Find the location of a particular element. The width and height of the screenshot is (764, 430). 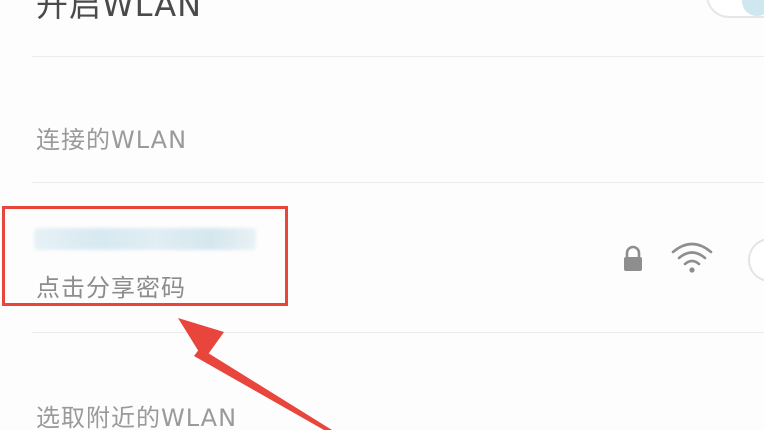

connected-wlan-header: 连接的WLAN is located at coordinates (112, 140).